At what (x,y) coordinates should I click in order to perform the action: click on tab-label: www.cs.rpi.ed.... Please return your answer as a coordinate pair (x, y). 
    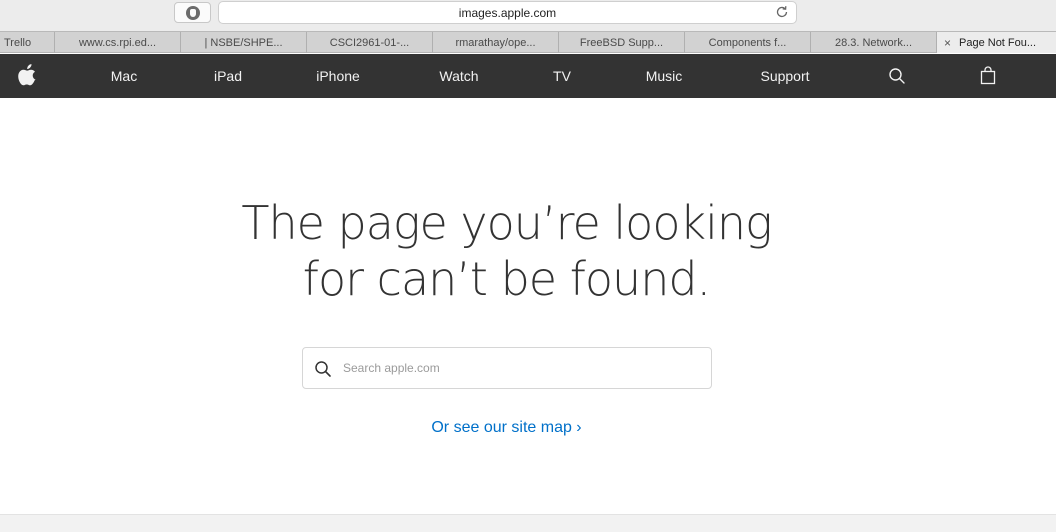
    Looking at the image, I should click on (117, 42).